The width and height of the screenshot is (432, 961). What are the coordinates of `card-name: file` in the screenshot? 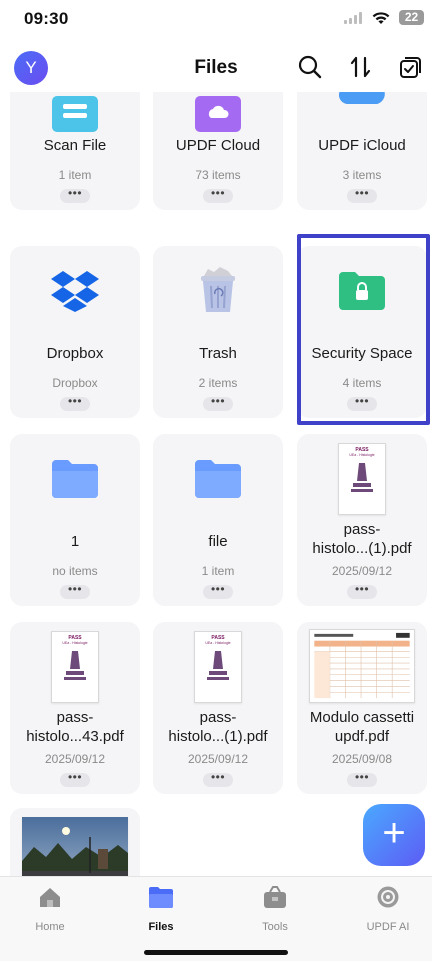 It's located at (218, 541).